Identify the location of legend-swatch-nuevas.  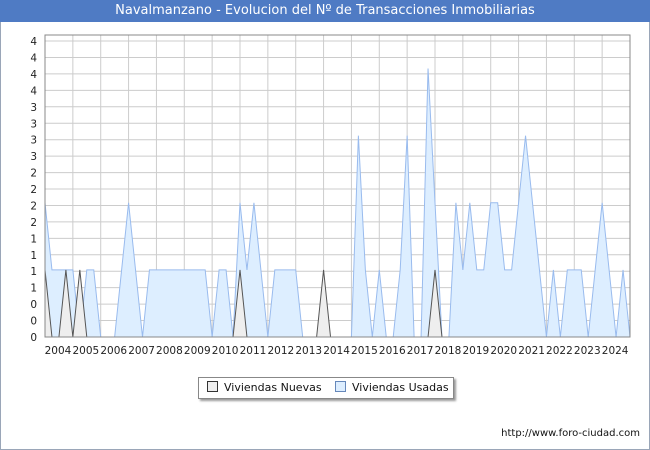
(212, 386).